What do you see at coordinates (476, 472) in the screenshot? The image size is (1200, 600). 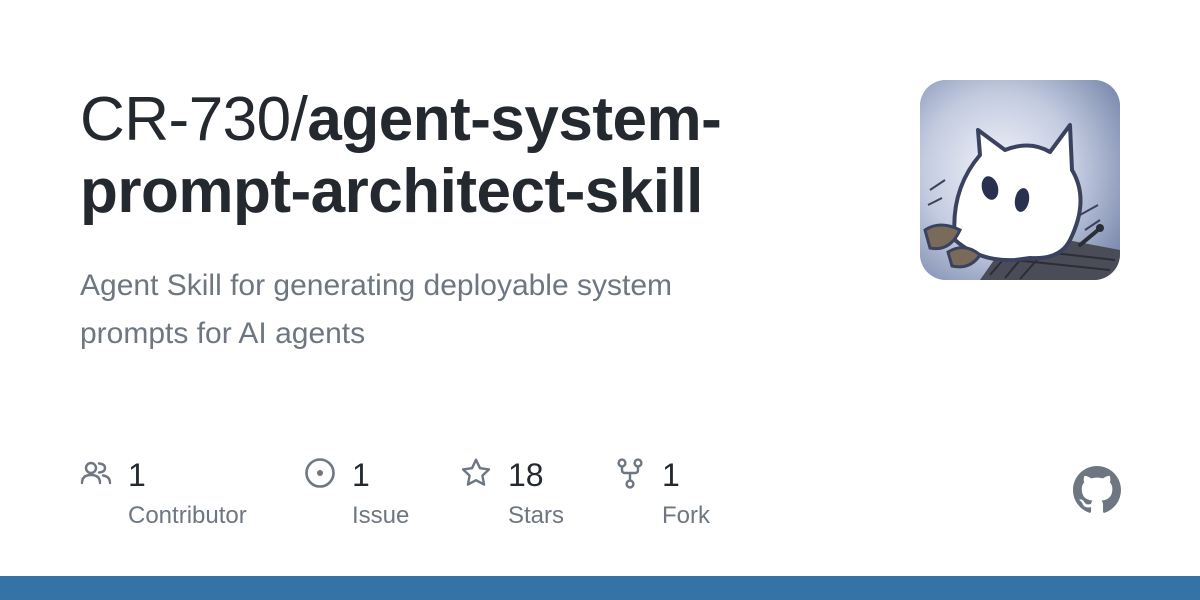 I see `star-icon` at bounding box center [476, 472].